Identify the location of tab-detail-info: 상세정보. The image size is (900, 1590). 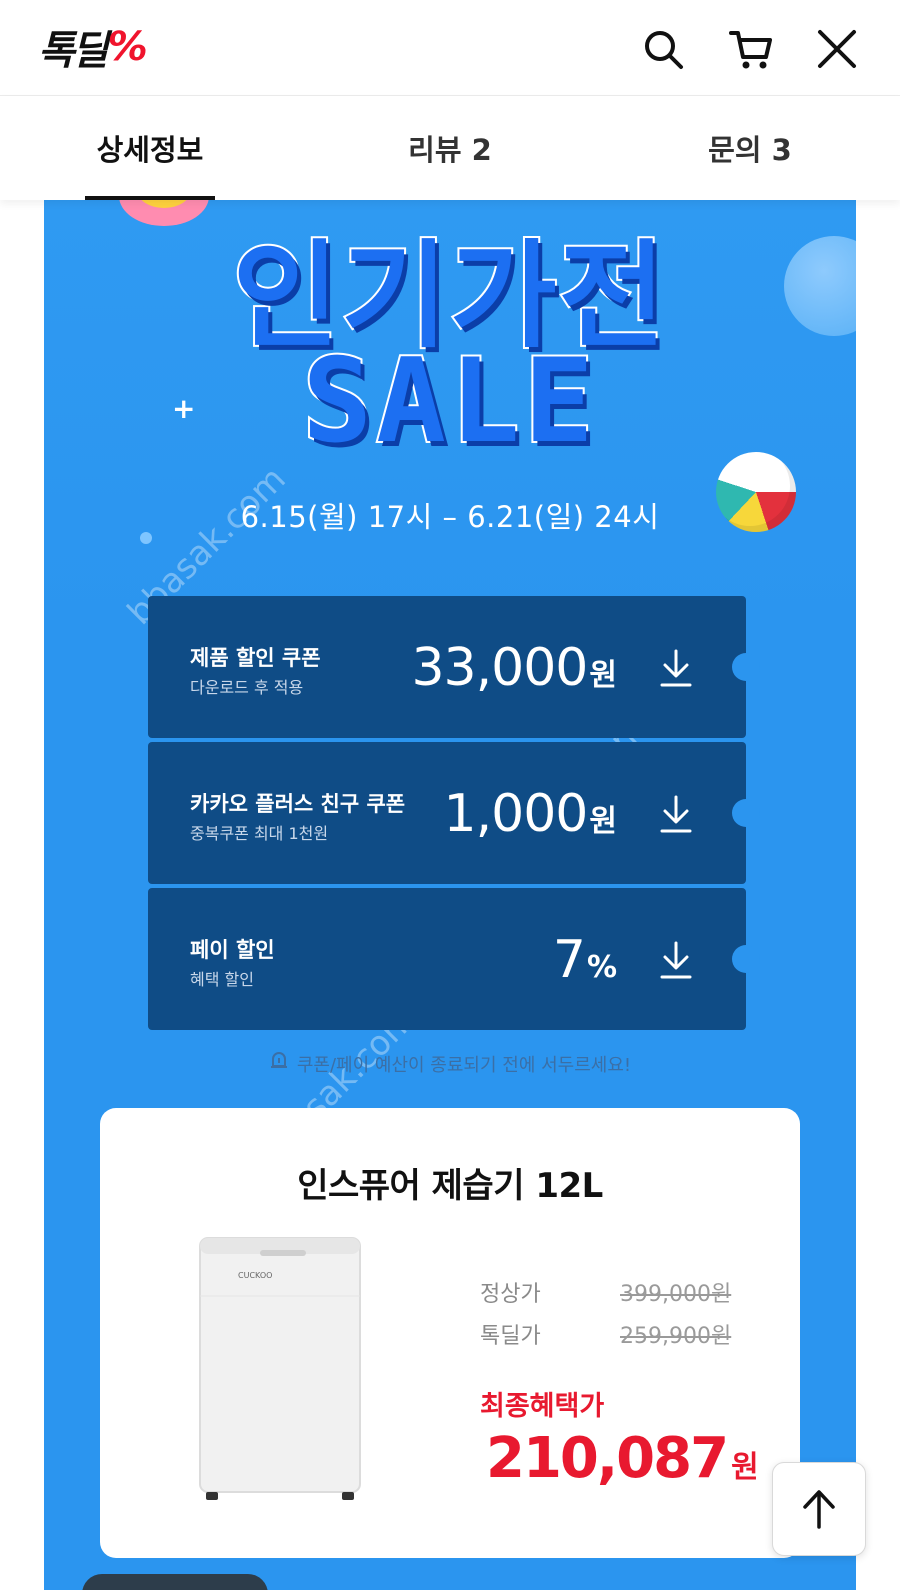
(150, 148).